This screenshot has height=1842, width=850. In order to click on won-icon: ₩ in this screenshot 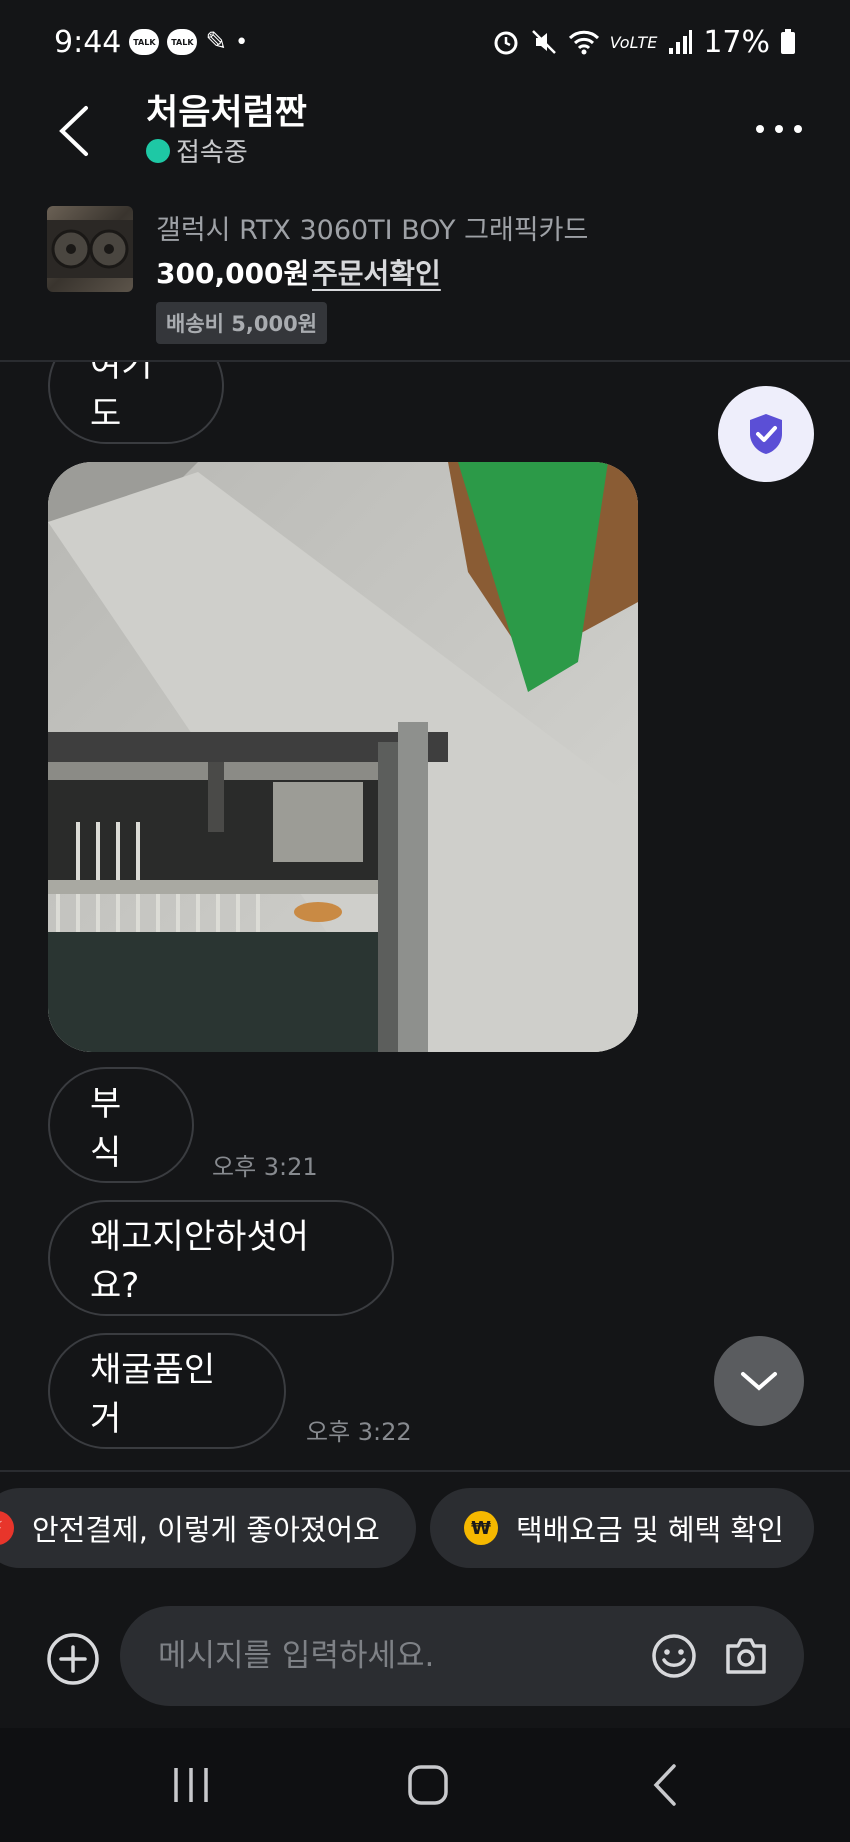, I will do `click(481, 1528)`.